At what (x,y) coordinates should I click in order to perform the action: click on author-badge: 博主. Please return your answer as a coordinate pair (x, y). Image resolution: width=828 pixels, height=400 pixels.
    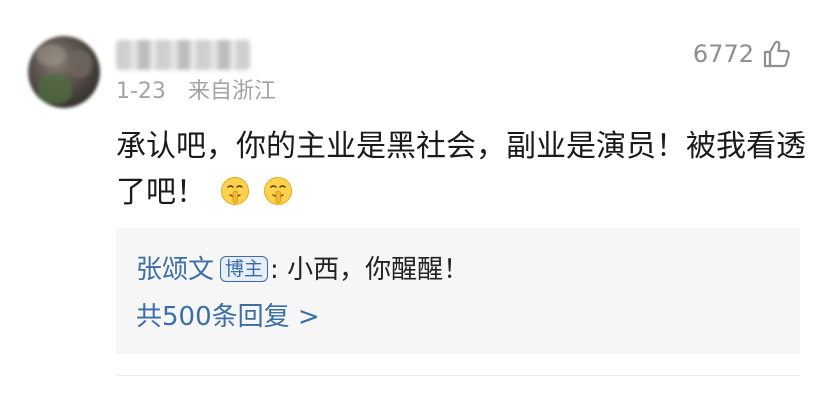
    Looking at the image, I should click on (244, 269).